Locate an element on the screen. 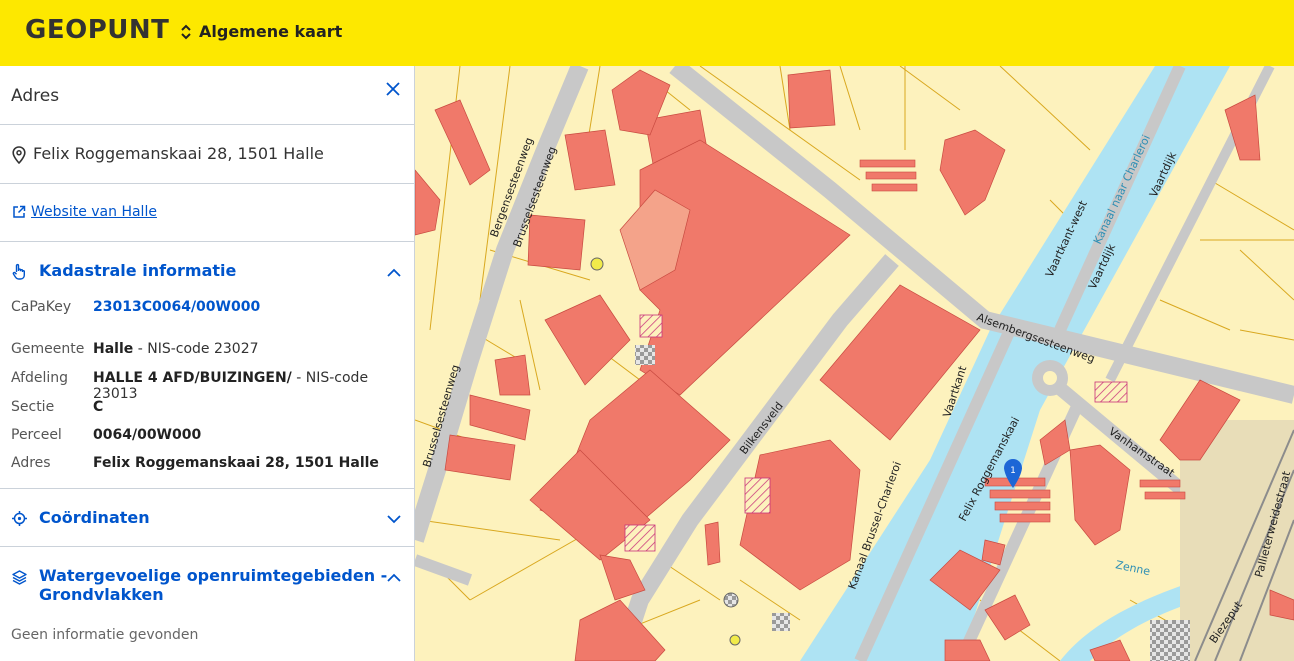 The image size is (1294, 661). address-section: Felix Roggemanskaai 28, 1501 Halle is located at coordinates (207, 154).